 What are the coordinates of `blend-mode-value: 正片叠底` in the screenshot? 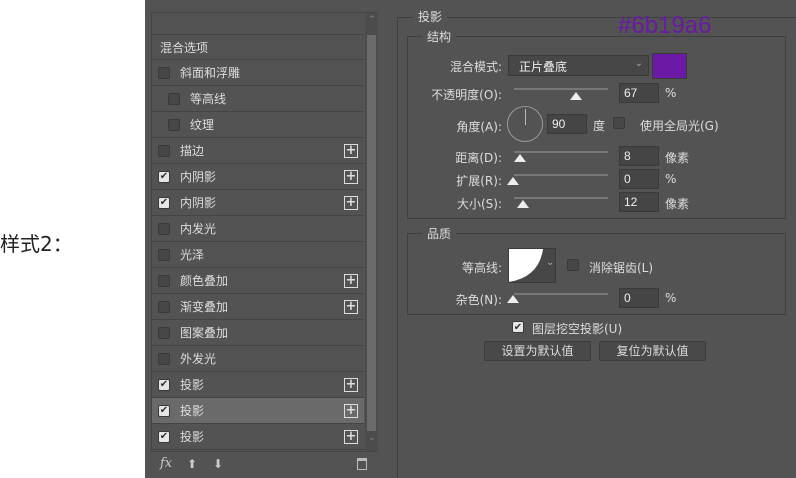 It's located at (543, 67).